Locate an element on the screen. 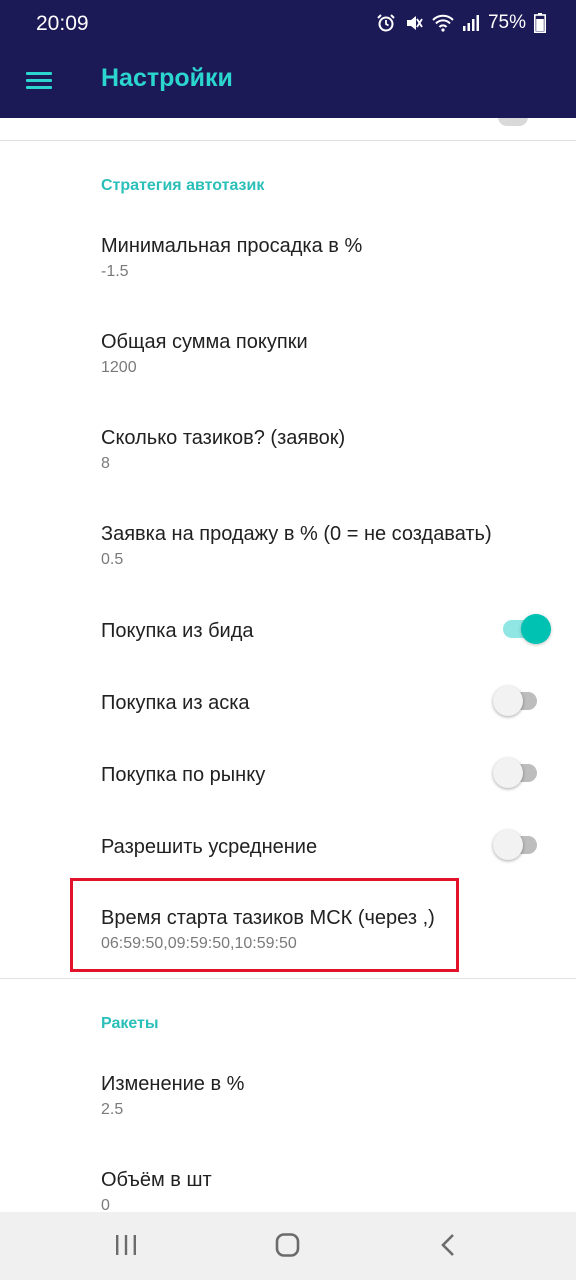 The height and width of the screenshot is (1280, 576). section-title-strategy: Стратегия автотазик is located at coordinates (183, 185).